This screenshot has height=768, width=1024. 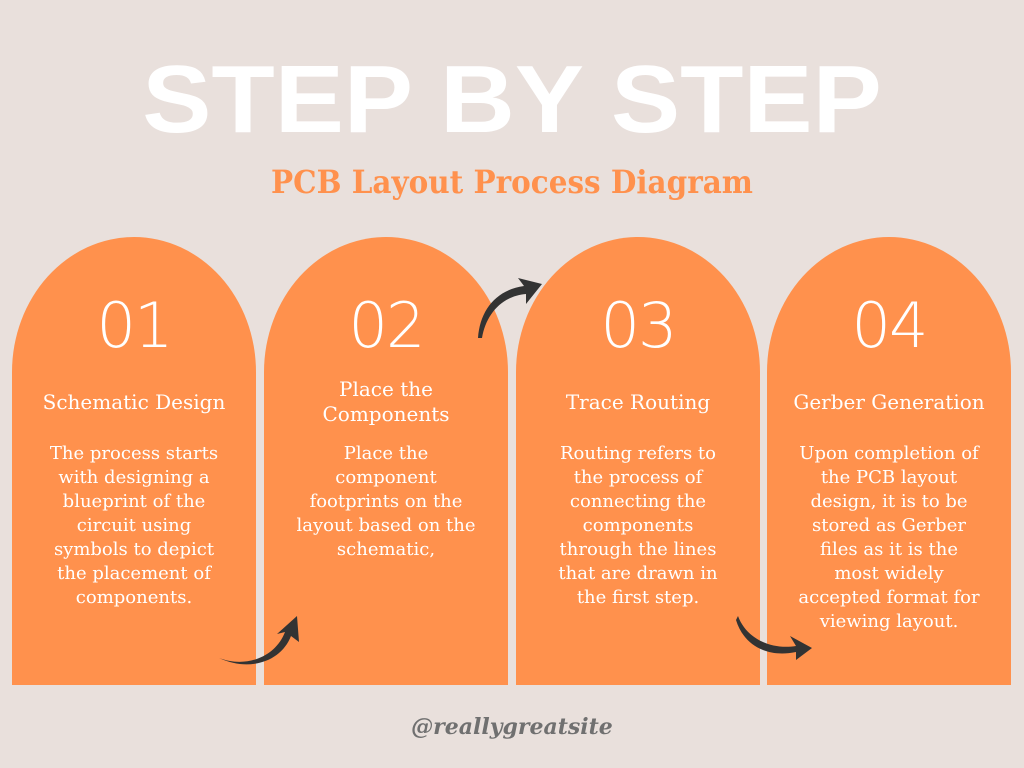 I want to click on step-number: 04, so click(x=890, y=325).